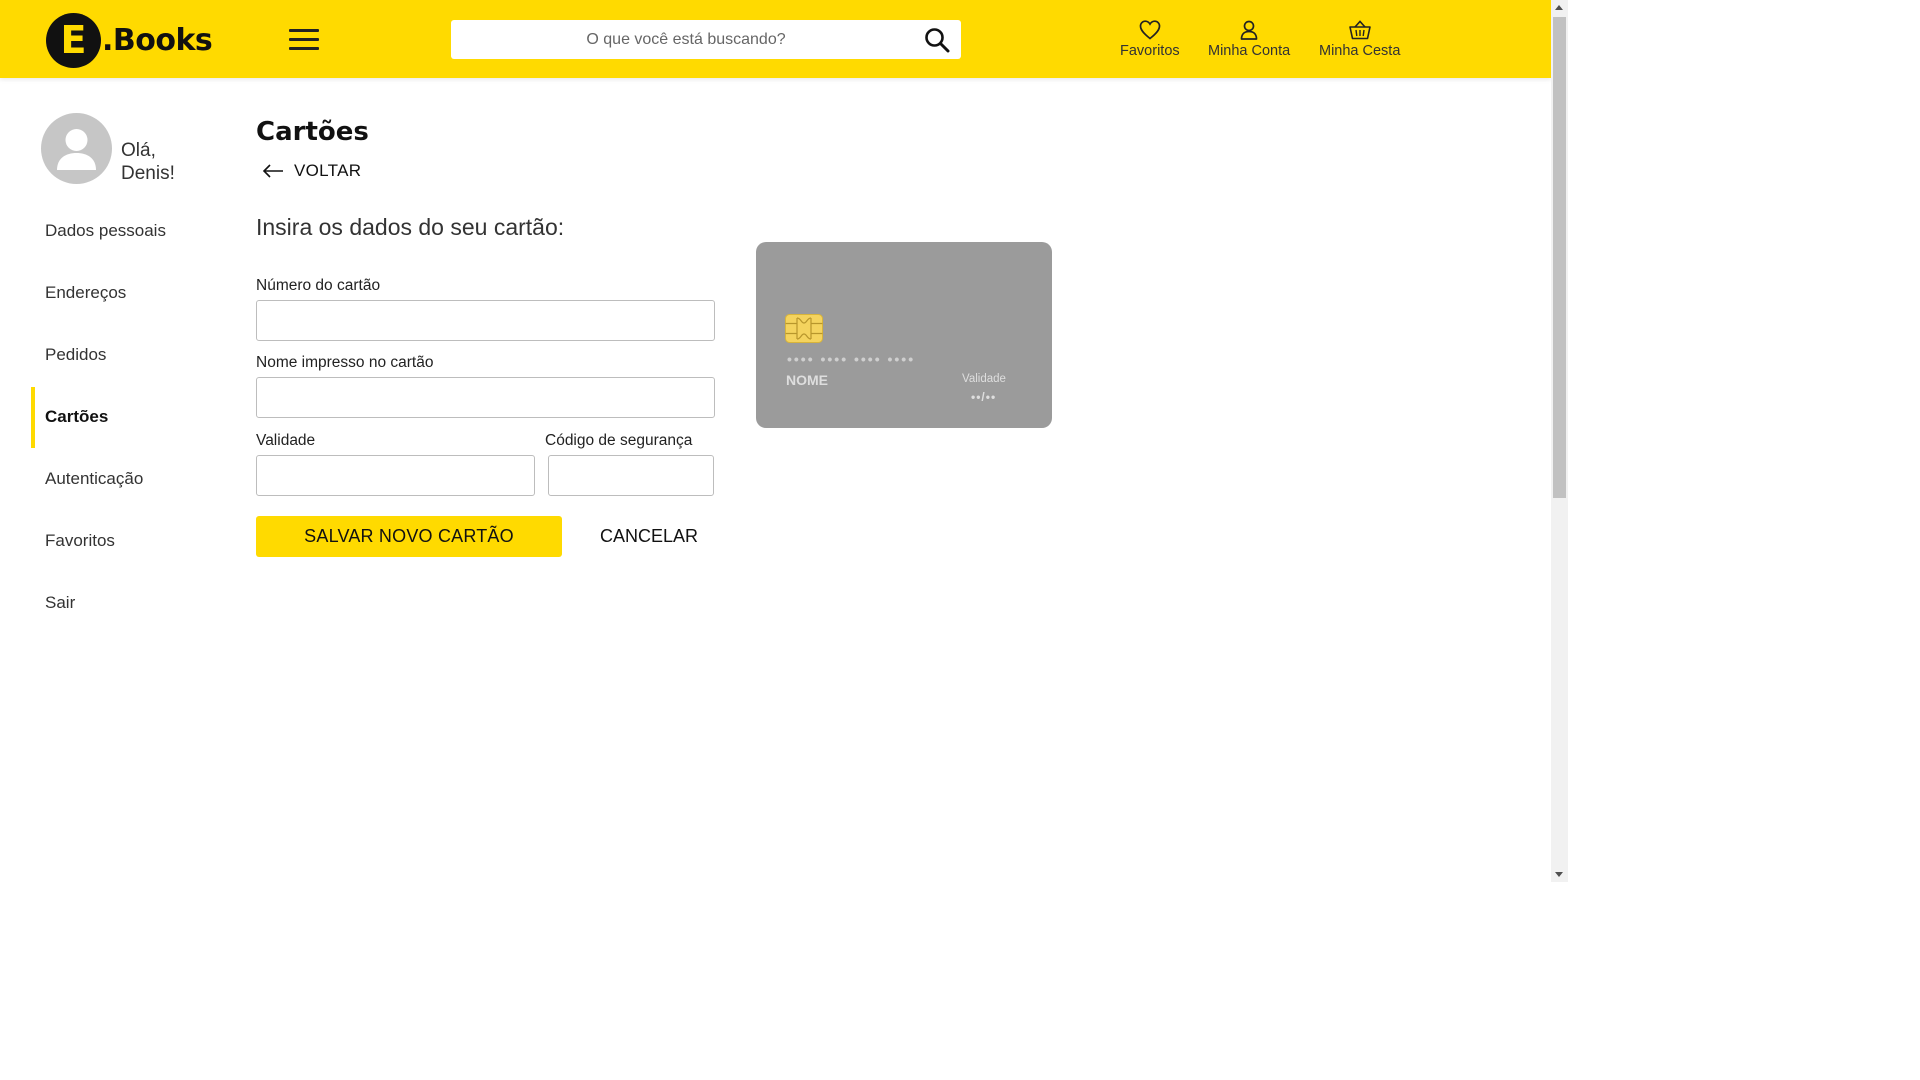  What do you see at coordinates (485, 397) in the screenshot?
I see `card-name-field` at bounding box center [485, 397].